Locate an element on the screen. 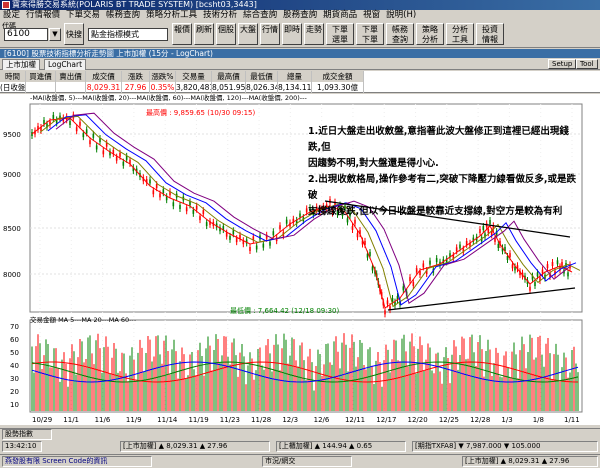 Image resolution: width=600 pixels, height=468 pixels. price-tick-label: 9000 is located at coordinates (12, 175).